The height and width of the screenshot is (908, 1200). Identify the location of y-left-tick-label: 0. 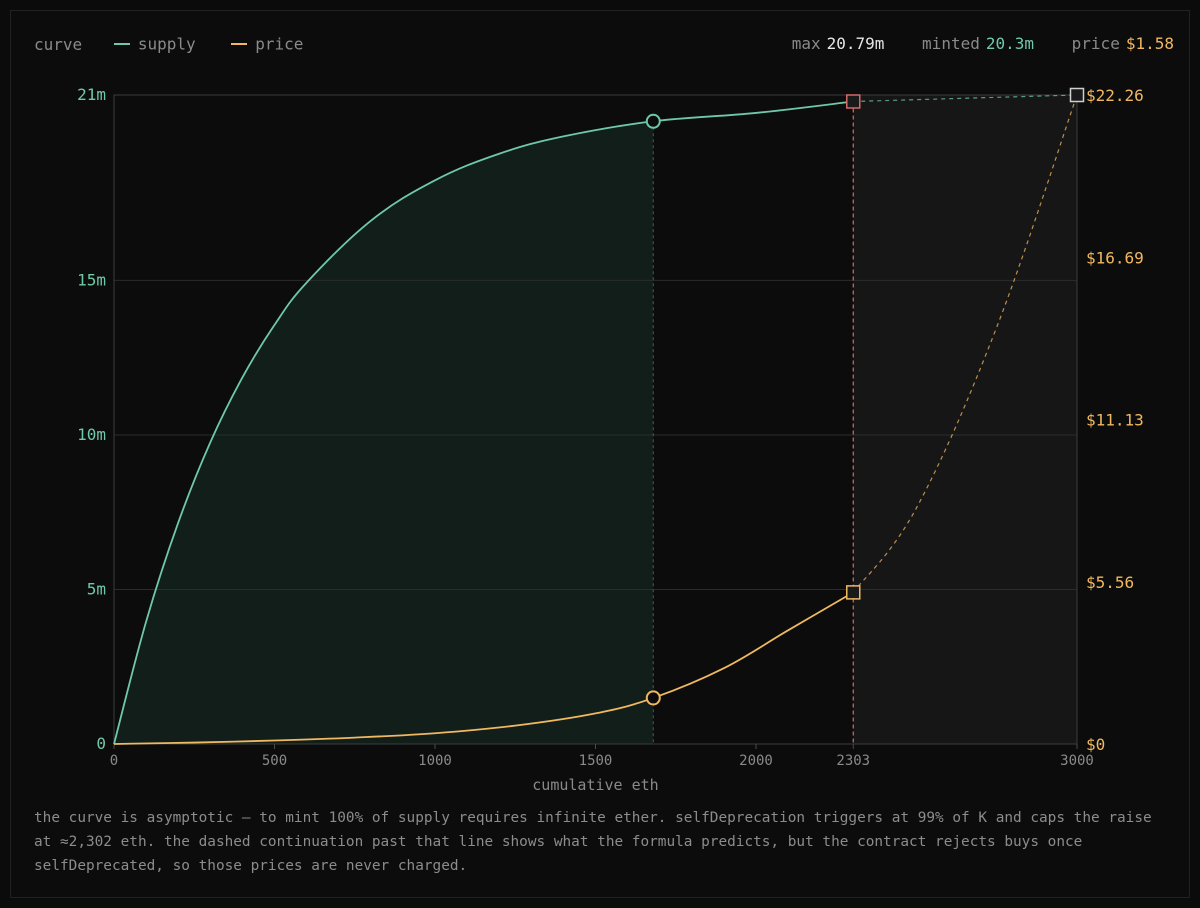
(101, 743).